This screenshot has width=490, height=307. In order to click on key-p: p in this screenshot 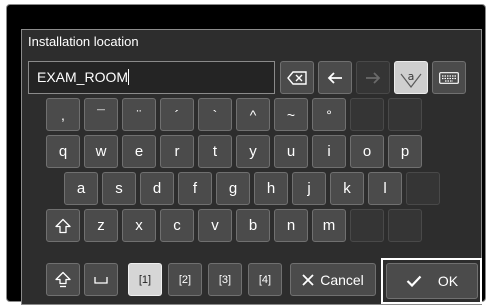, I will do `click(405, 151)`.